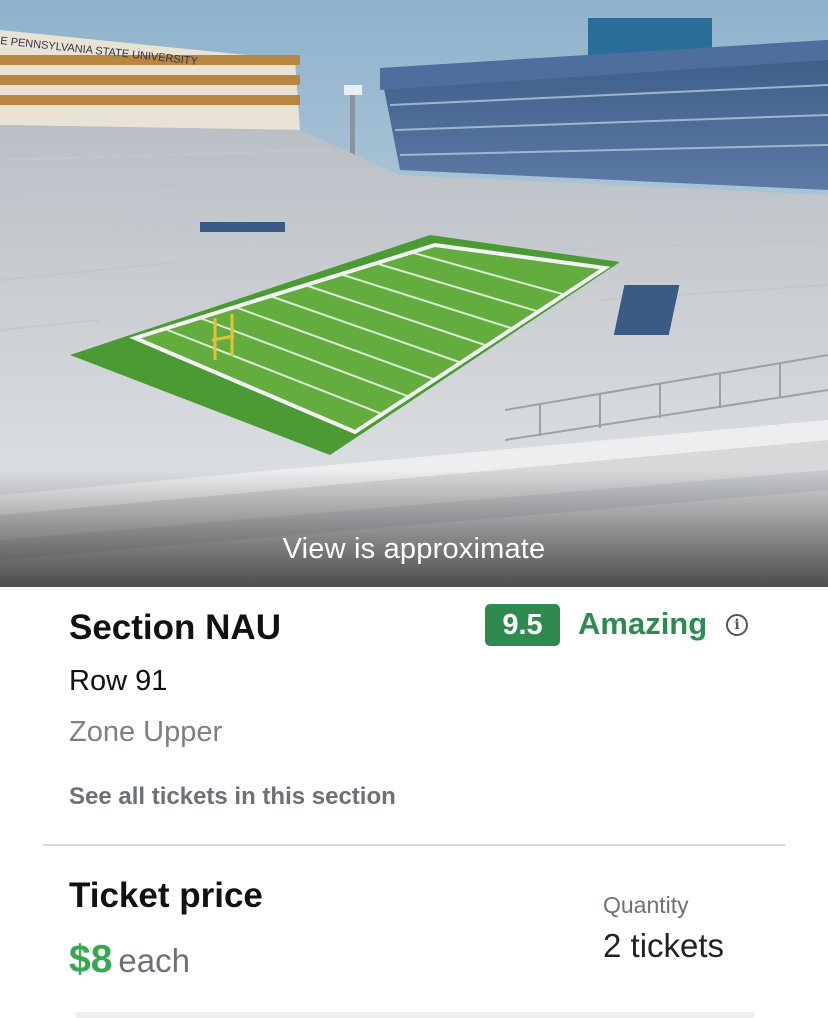 This screenshot has width=828, height=1018. What do you see at coordinates (175, 627) in the screenshot?
I see `section-title: Section NAU` at bounding box center [175, 627].